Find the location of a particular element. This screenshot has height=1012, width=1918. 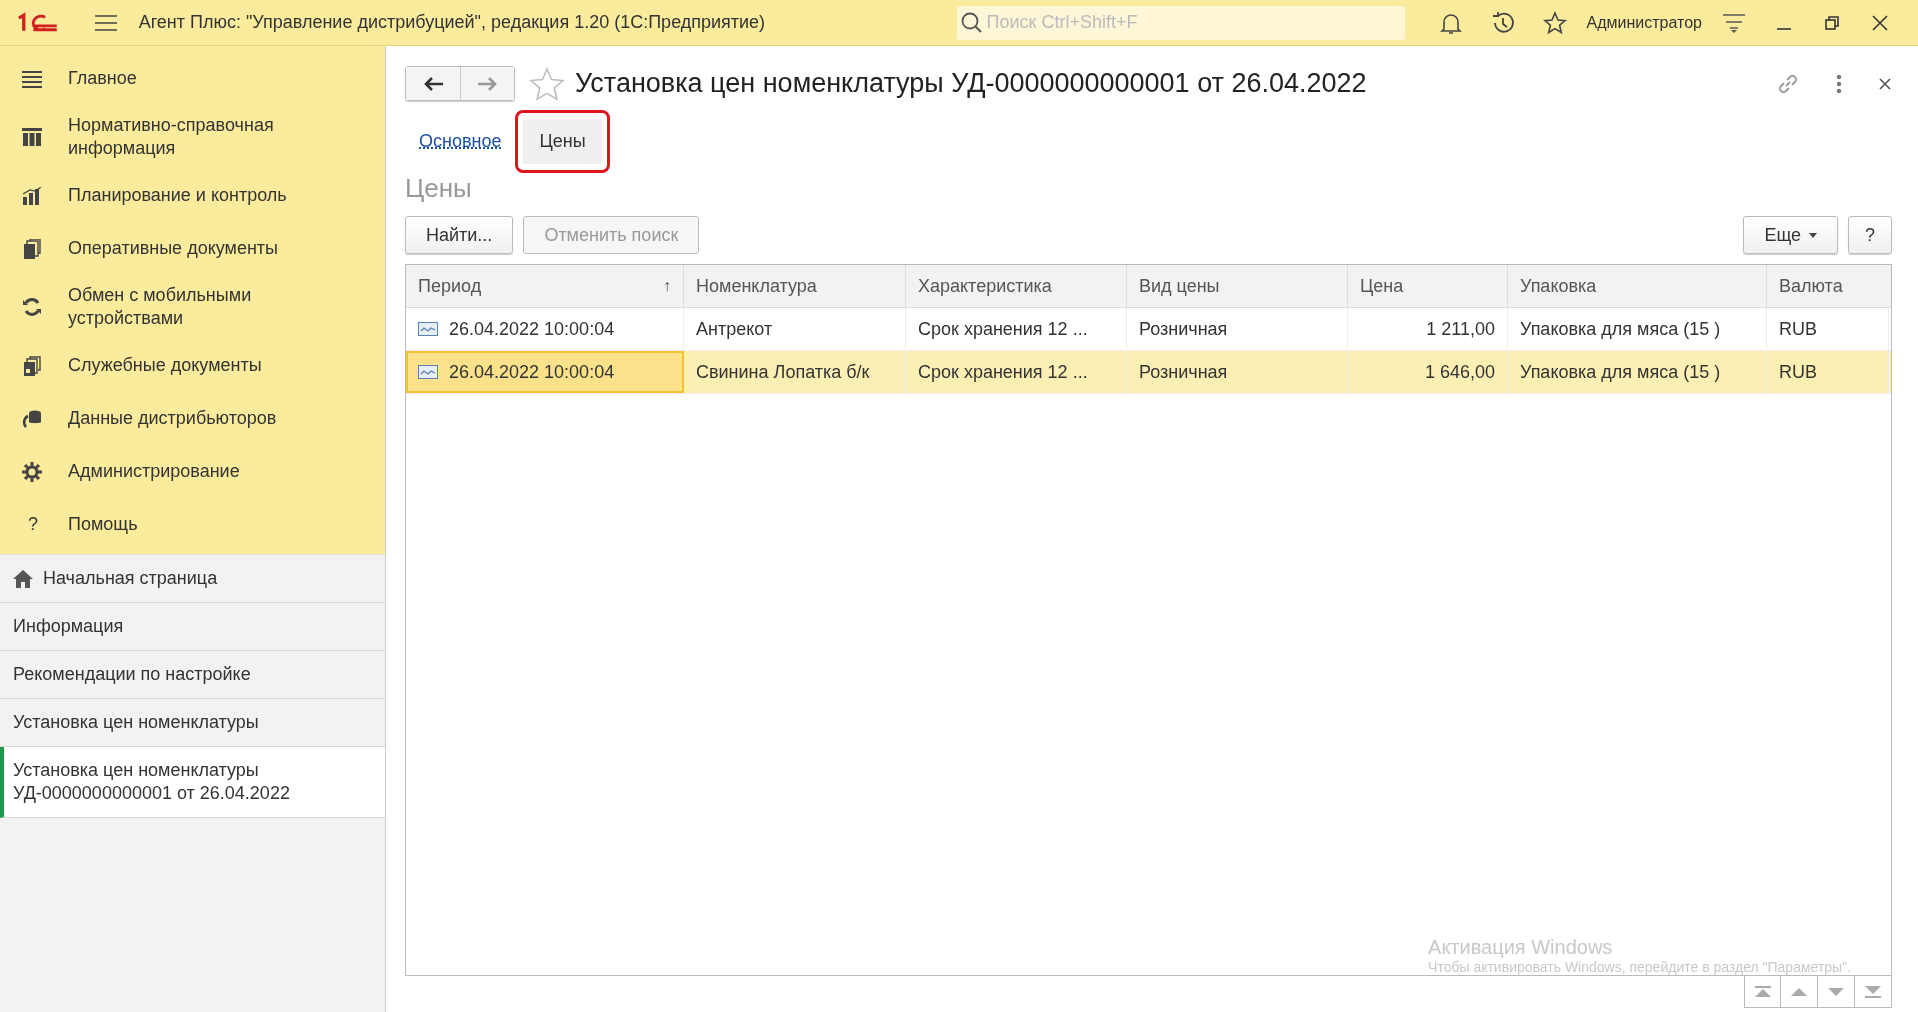

sidebar-section: Обмен с мобильными устройствами is located at coordinates (192, 307).